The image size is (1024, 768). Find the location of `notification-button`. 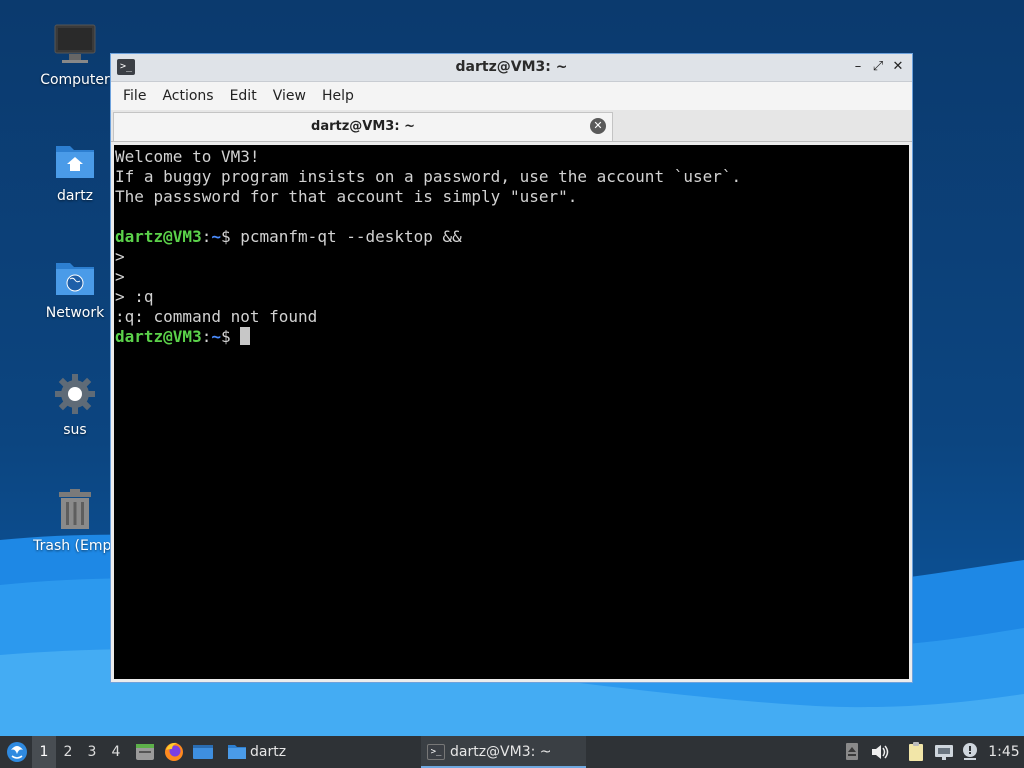

notification-button is located at coordinates (970, 752).